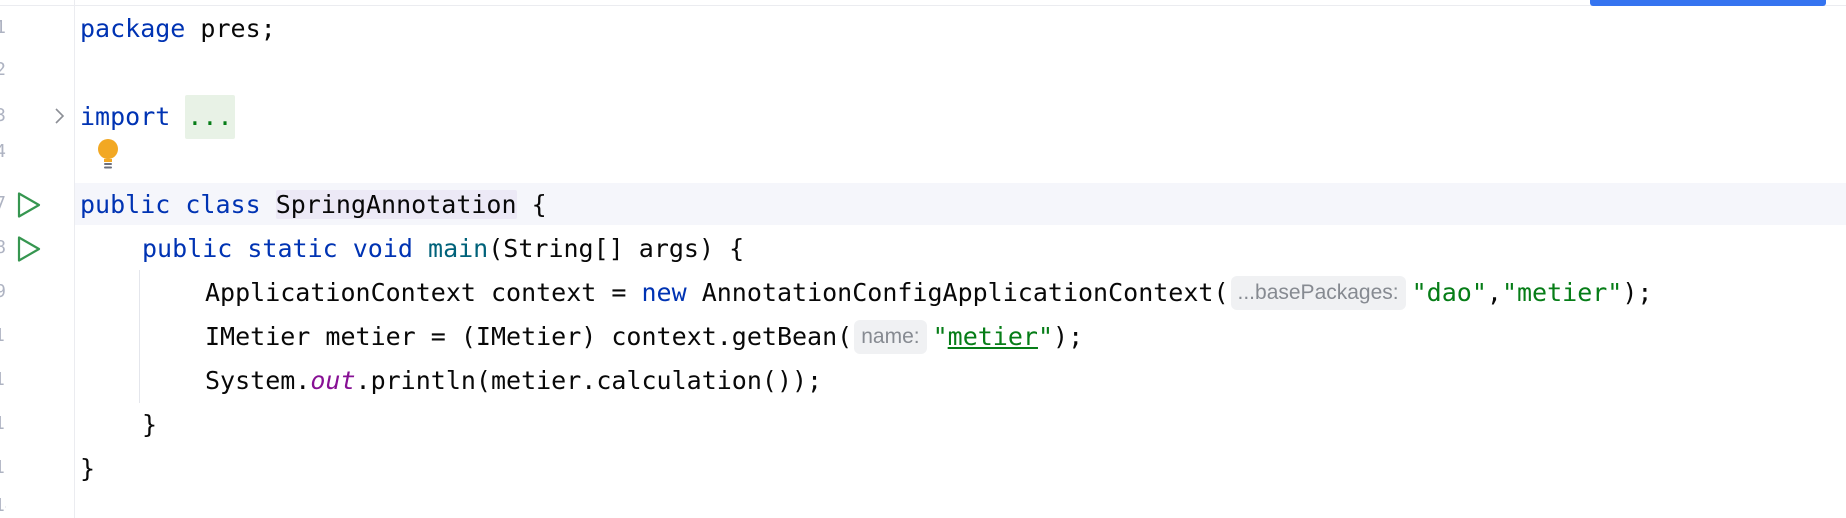 This screenshot has height=518, width=1846. Describe the element at coordinates (333, 380) in the screenshot. I see `static-field: out` at that location.